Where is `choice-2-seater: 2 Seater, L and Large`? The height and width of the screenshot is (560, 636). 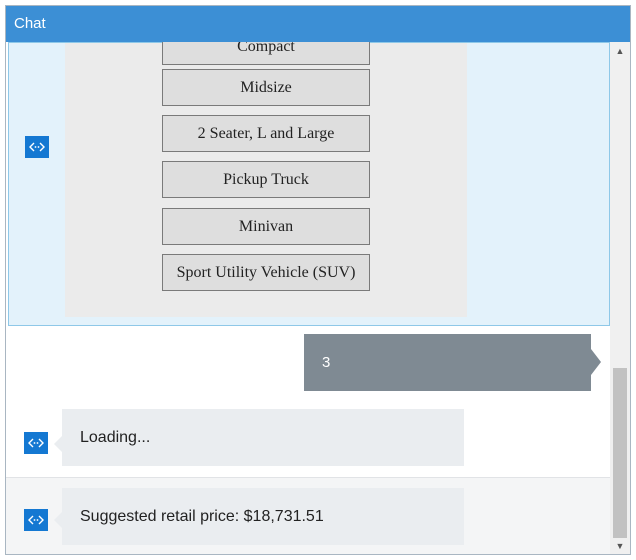 choice-2-seater: 2 Seater, L and Large is located at coordinates (266, 133).